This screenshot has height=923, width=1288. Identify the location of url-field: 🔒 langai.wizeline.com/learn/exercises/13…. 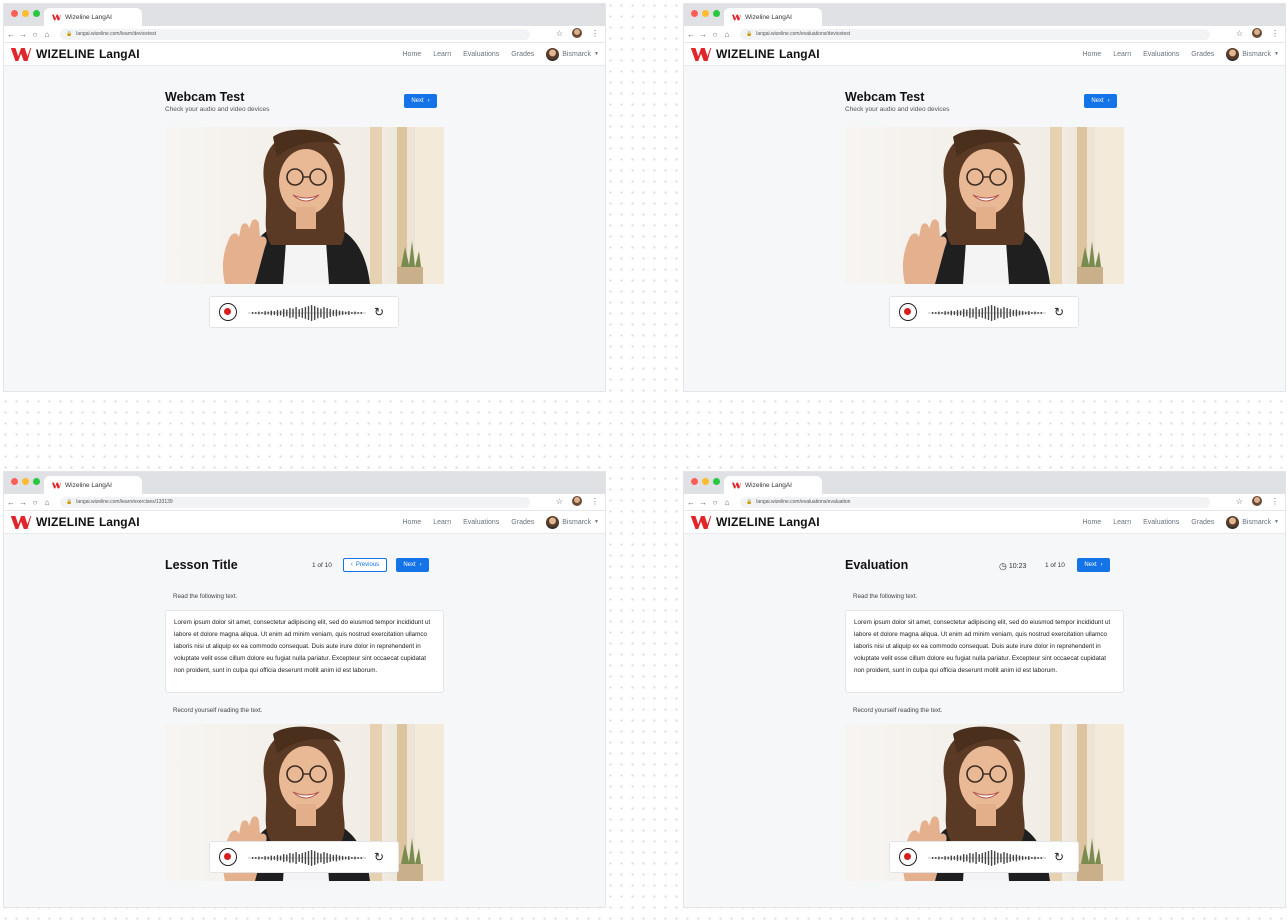
(295, 502).